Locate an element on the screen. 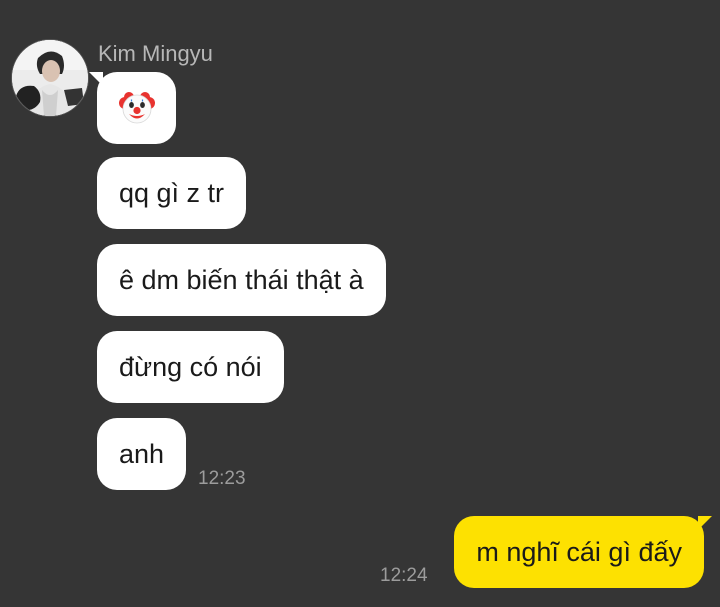  avatar-photo is located at coordinates (50, 78).